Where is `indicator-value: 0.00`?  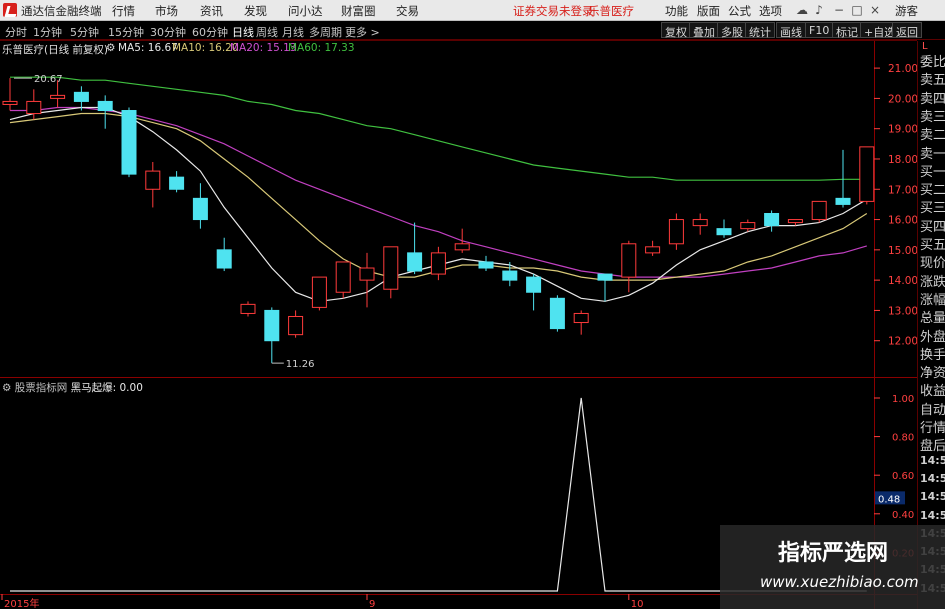
indicator-value: 0.00 is located at coordinates (131, 388).